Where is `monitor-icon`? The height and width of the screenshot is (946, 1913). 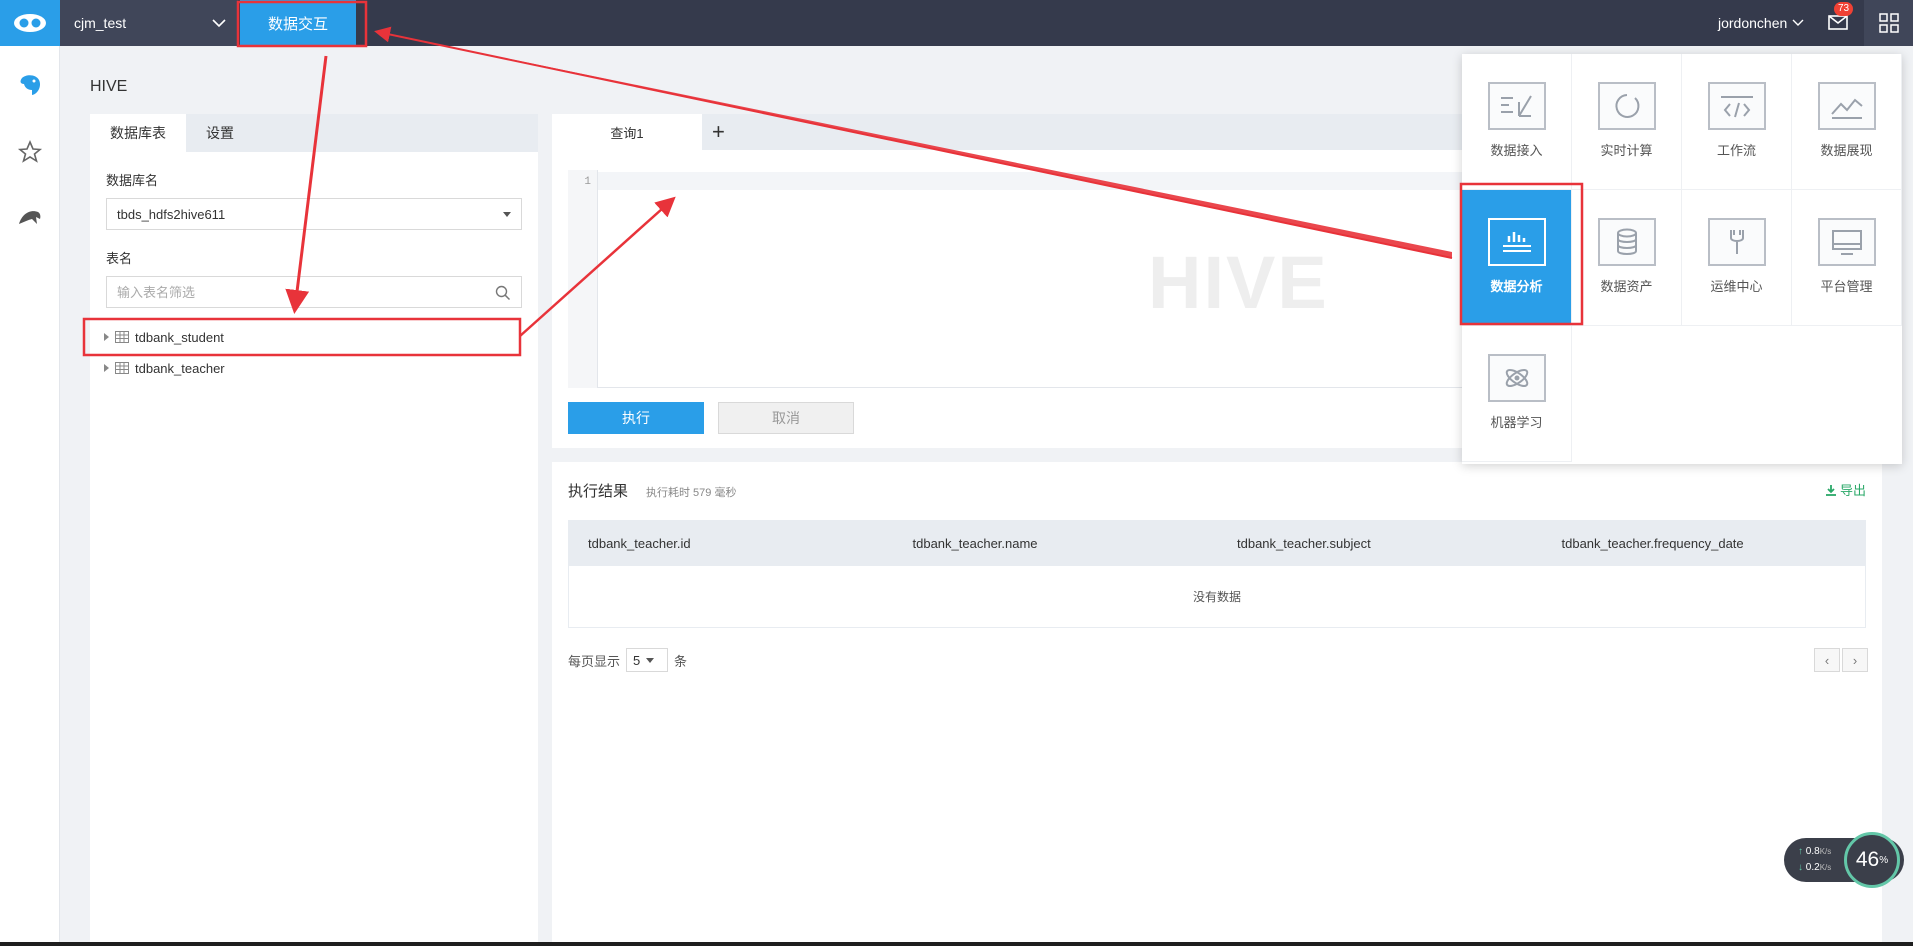
monitor-icon is located at coordinates (1846, 242).